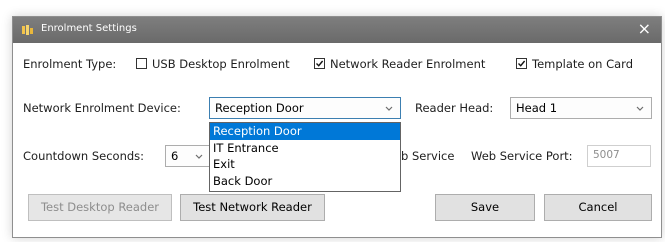 The height and width of the screenshot is (242, 665). Describe the element at coordinates (259, 108) in the screenshot. I see `selected-device-value: Reception Door` at that location.